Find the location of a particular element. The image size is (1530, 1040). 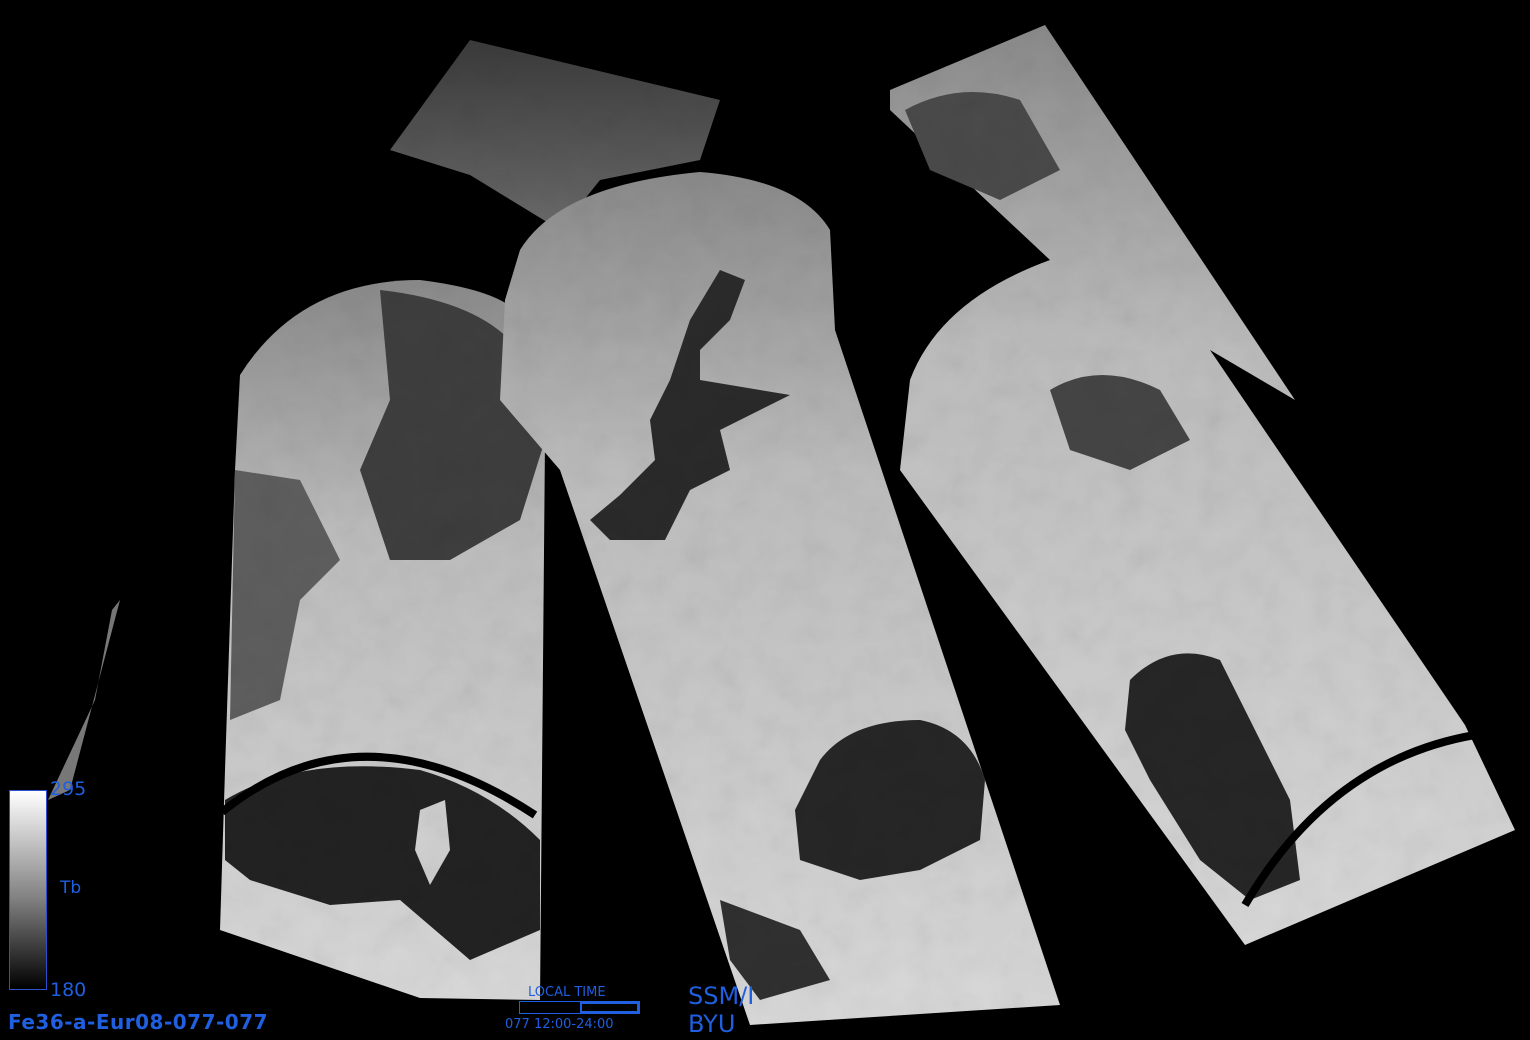

local-time-bar is located at coordinates (579, 1007).